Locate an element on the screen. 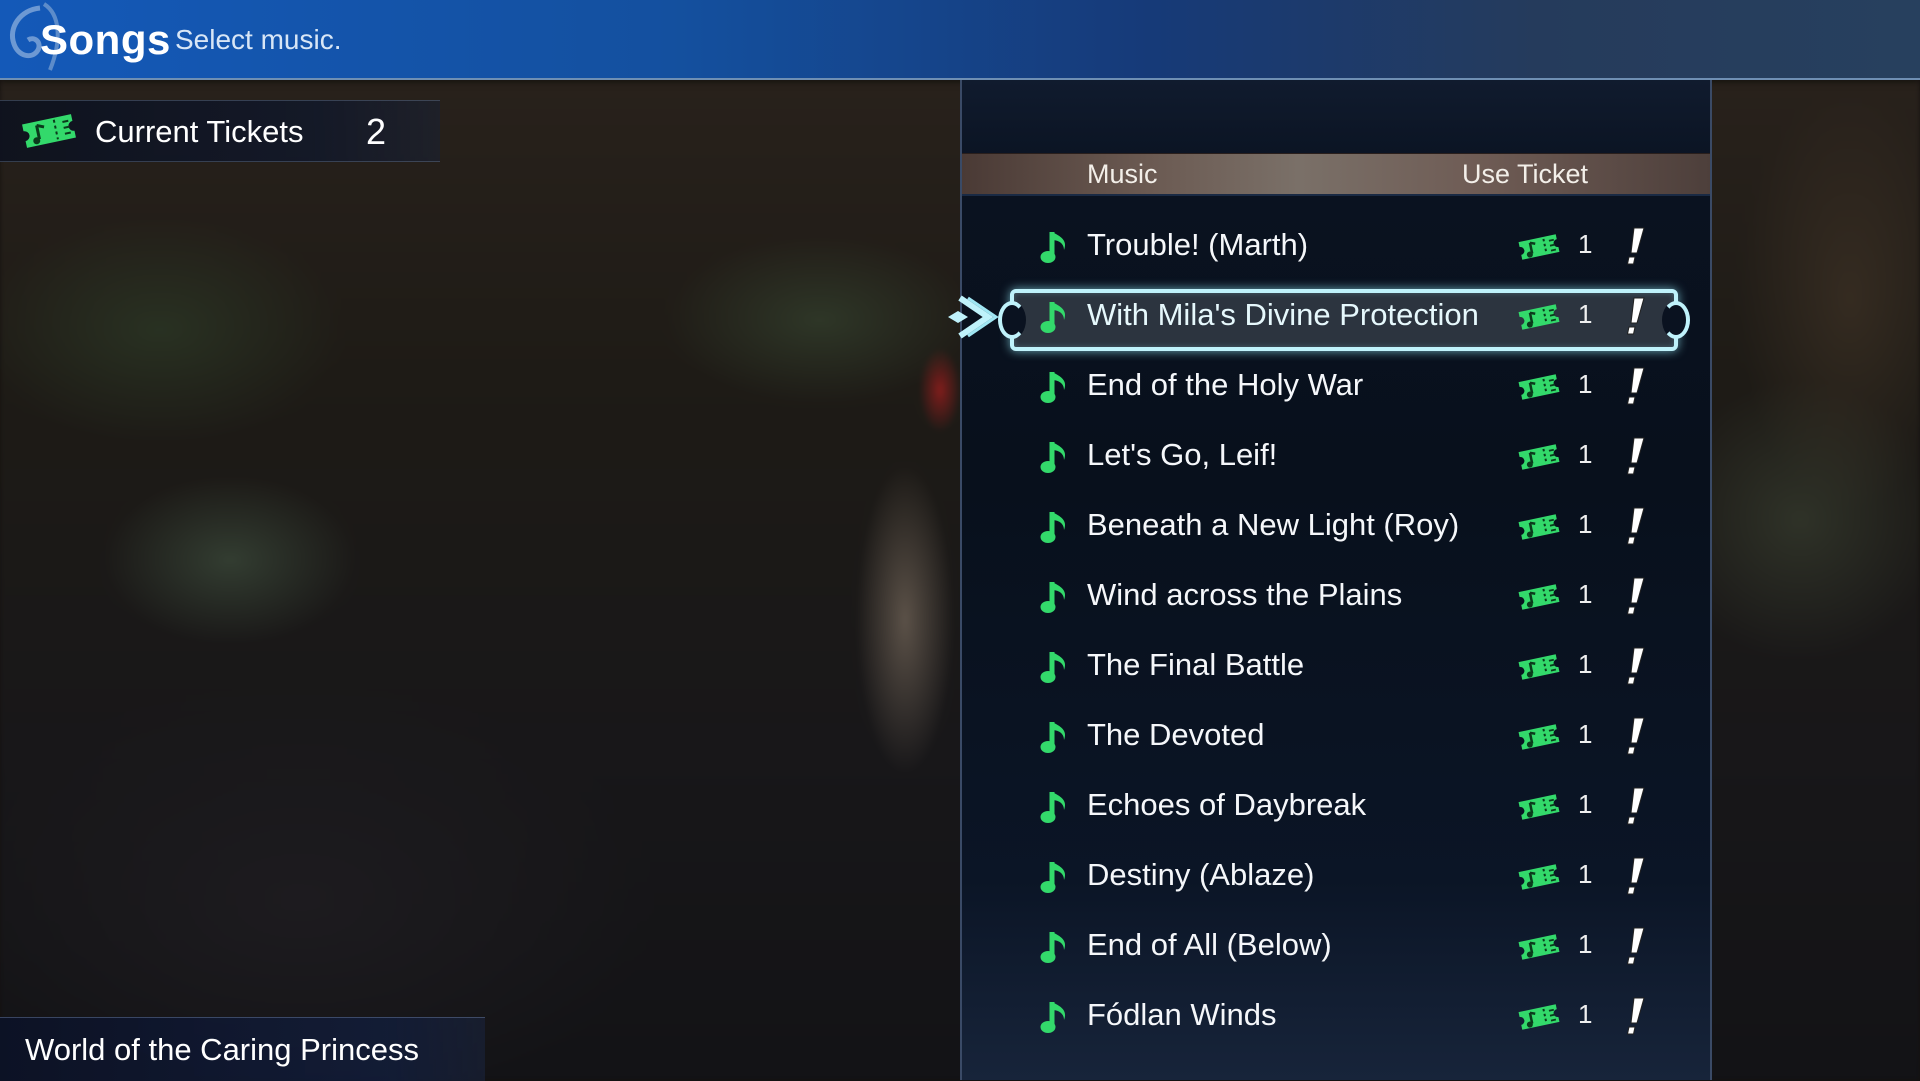  song-row: Echoes of Daybreak 1 is located at coordinates (1336, 806).